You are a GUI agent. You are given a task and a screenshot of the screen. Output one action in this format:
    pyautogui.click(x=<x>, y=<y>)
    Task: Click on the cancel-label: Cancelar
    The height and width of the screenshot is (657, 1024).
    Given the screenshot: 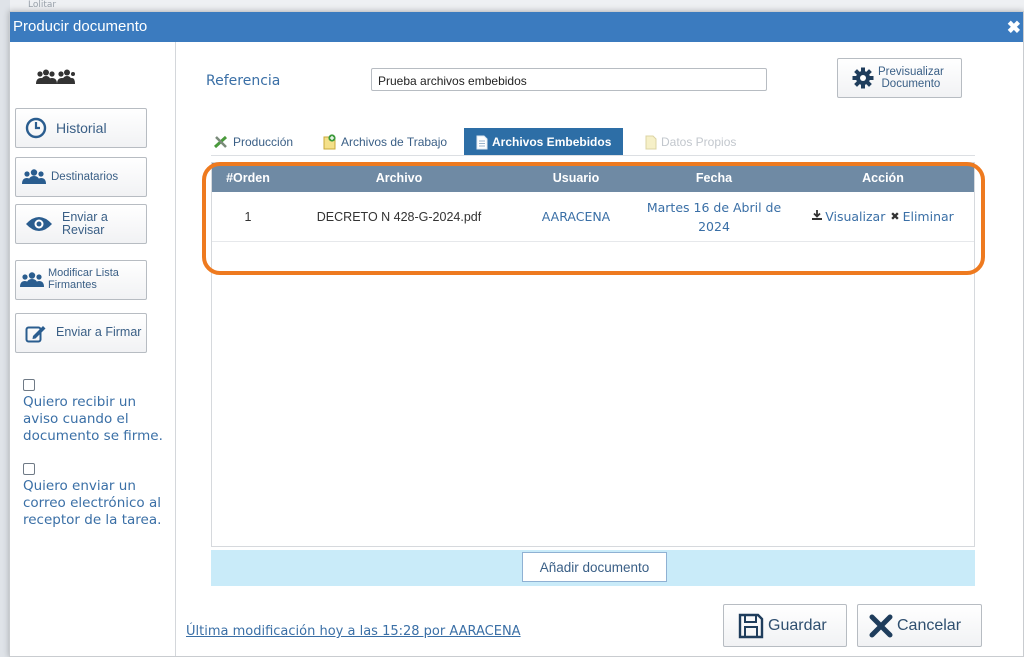 What is the action you would take?
    pyautogui.click(x=929, y=625)
    